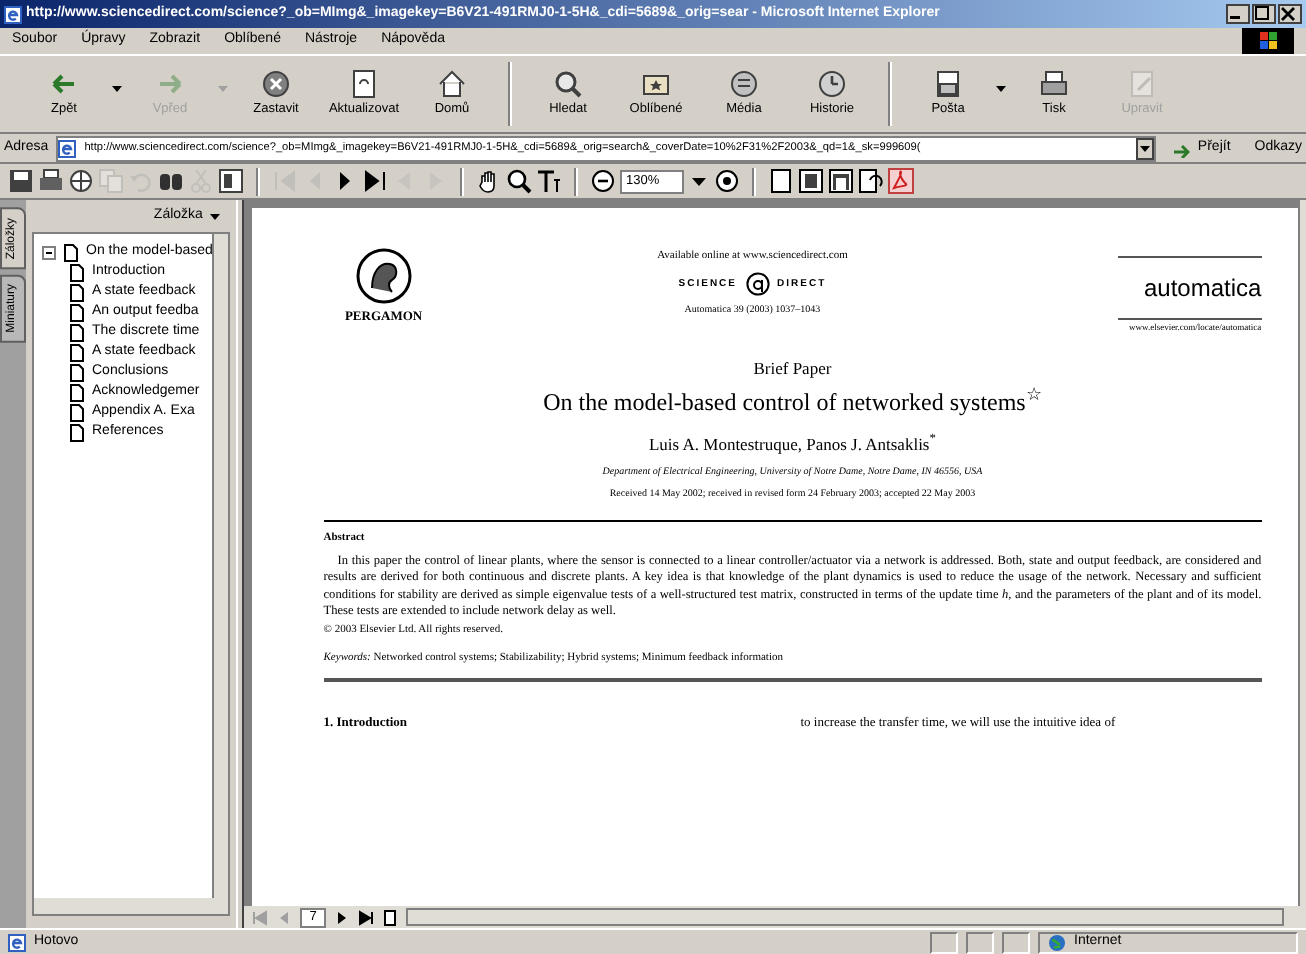  What do you see at coordinates (832, 84) in the screenshot?
I see `history-icon` at bounding box center [832, 84].